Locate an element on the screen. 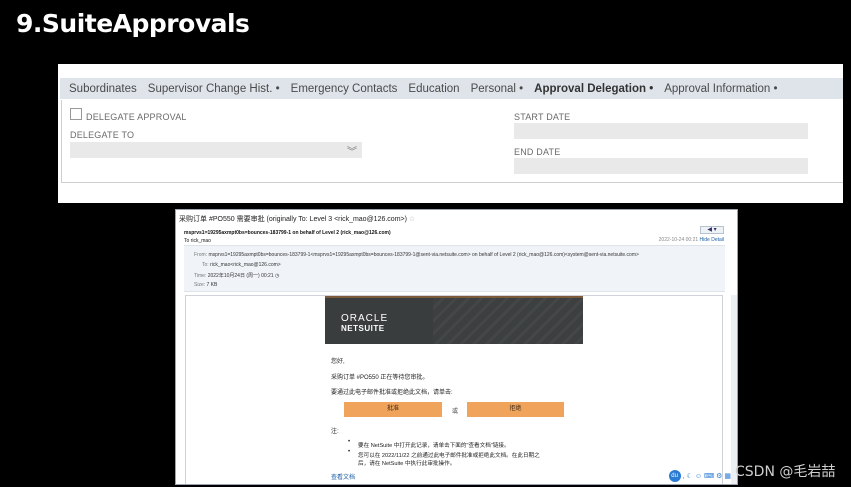 This screenshot has height=487, width=851. system-tray-icons: du , ☾ ☺ ⌨ ⚙ ▦ is located at coordinates (699, 476).